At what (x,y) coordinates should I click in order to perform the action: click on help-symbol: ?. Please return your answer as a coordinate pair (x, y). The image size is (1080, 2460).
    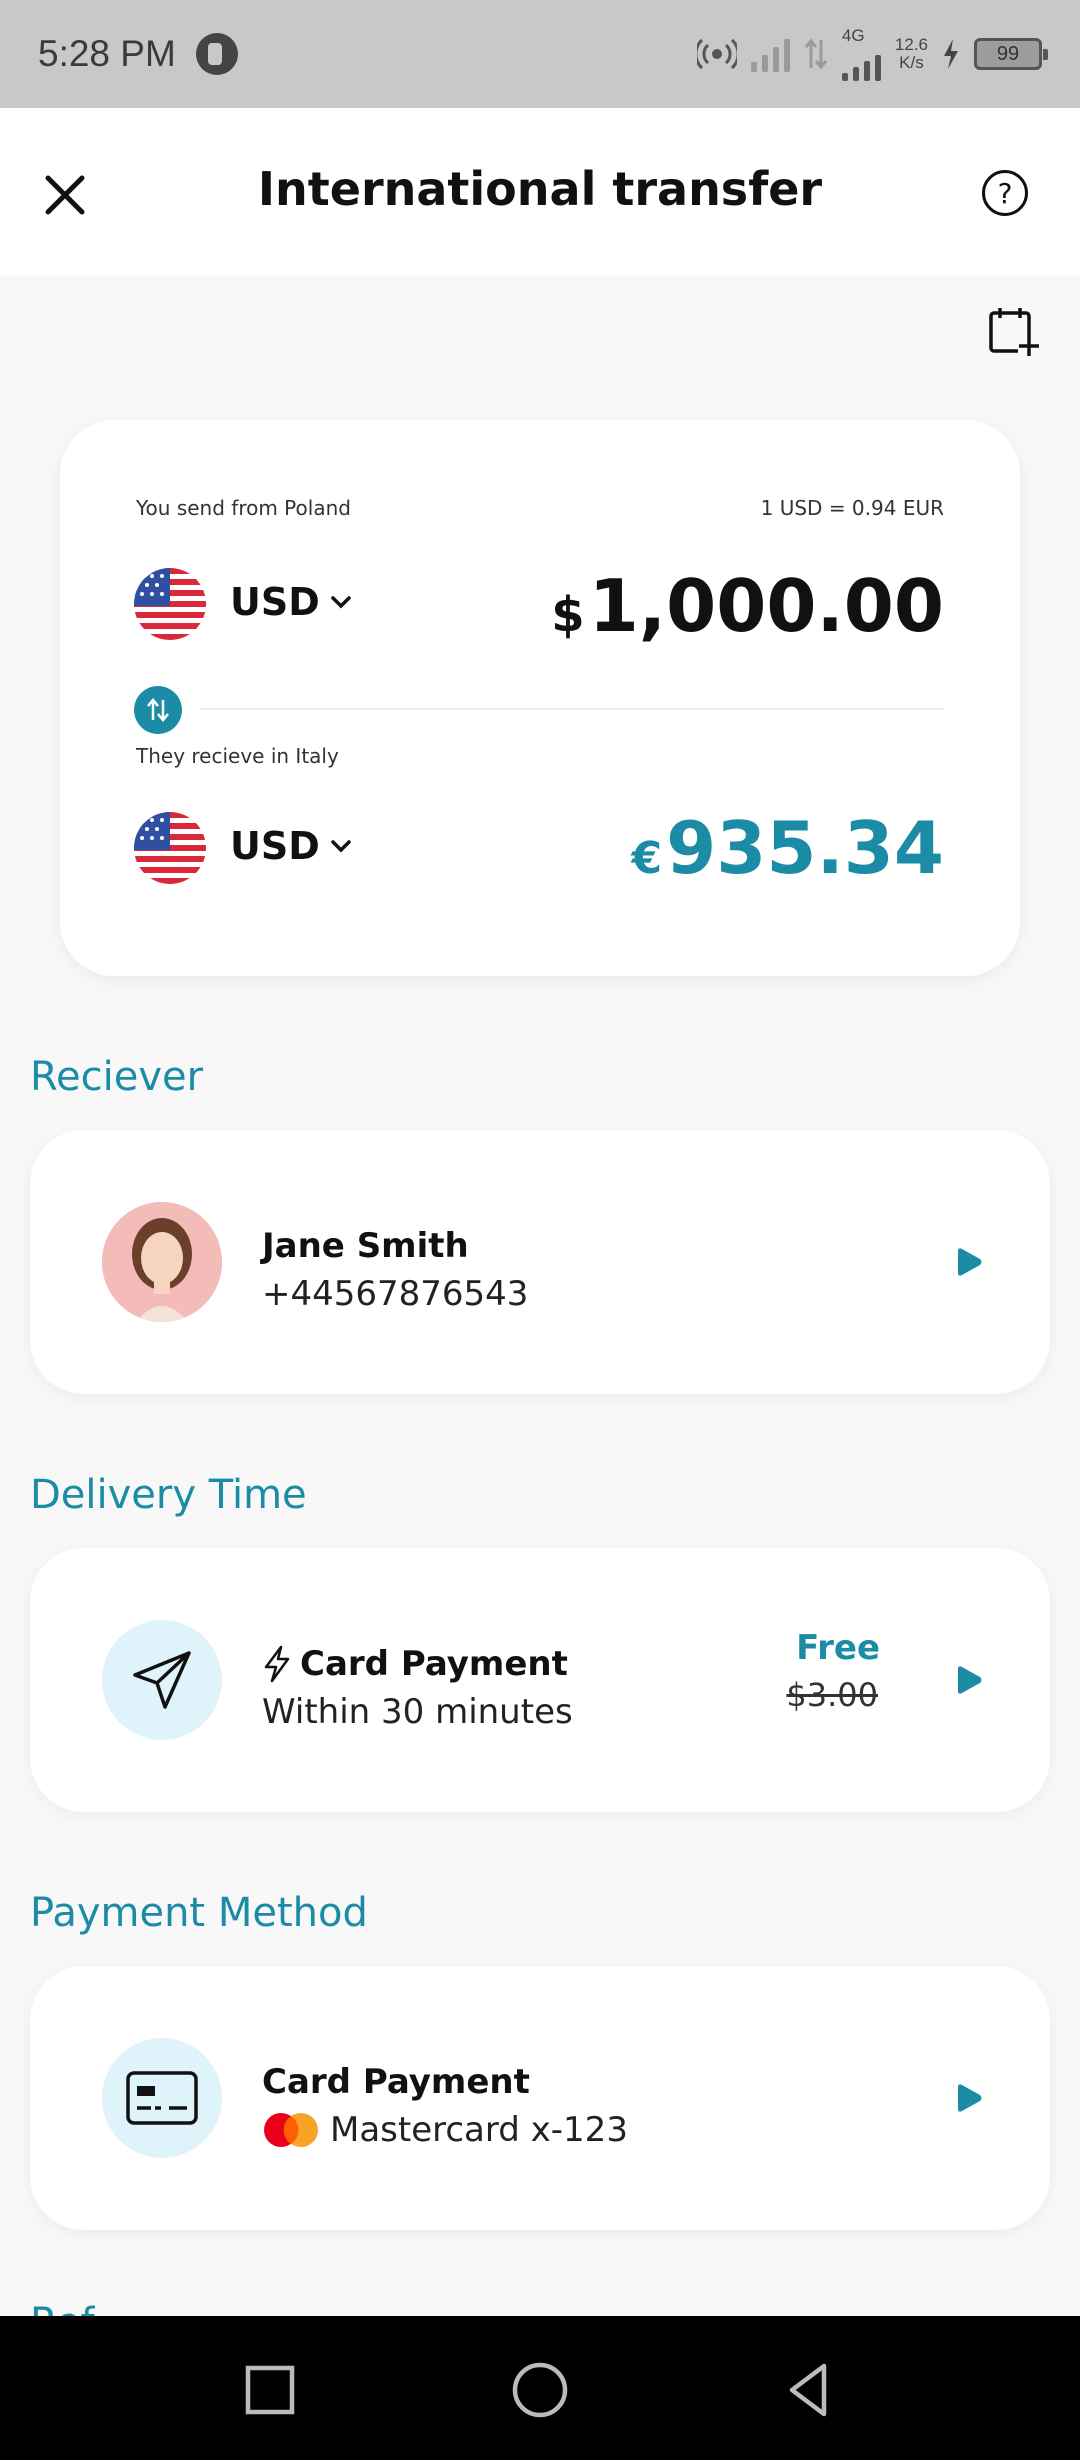
    Looking at the image, I should click on (1005, 193).